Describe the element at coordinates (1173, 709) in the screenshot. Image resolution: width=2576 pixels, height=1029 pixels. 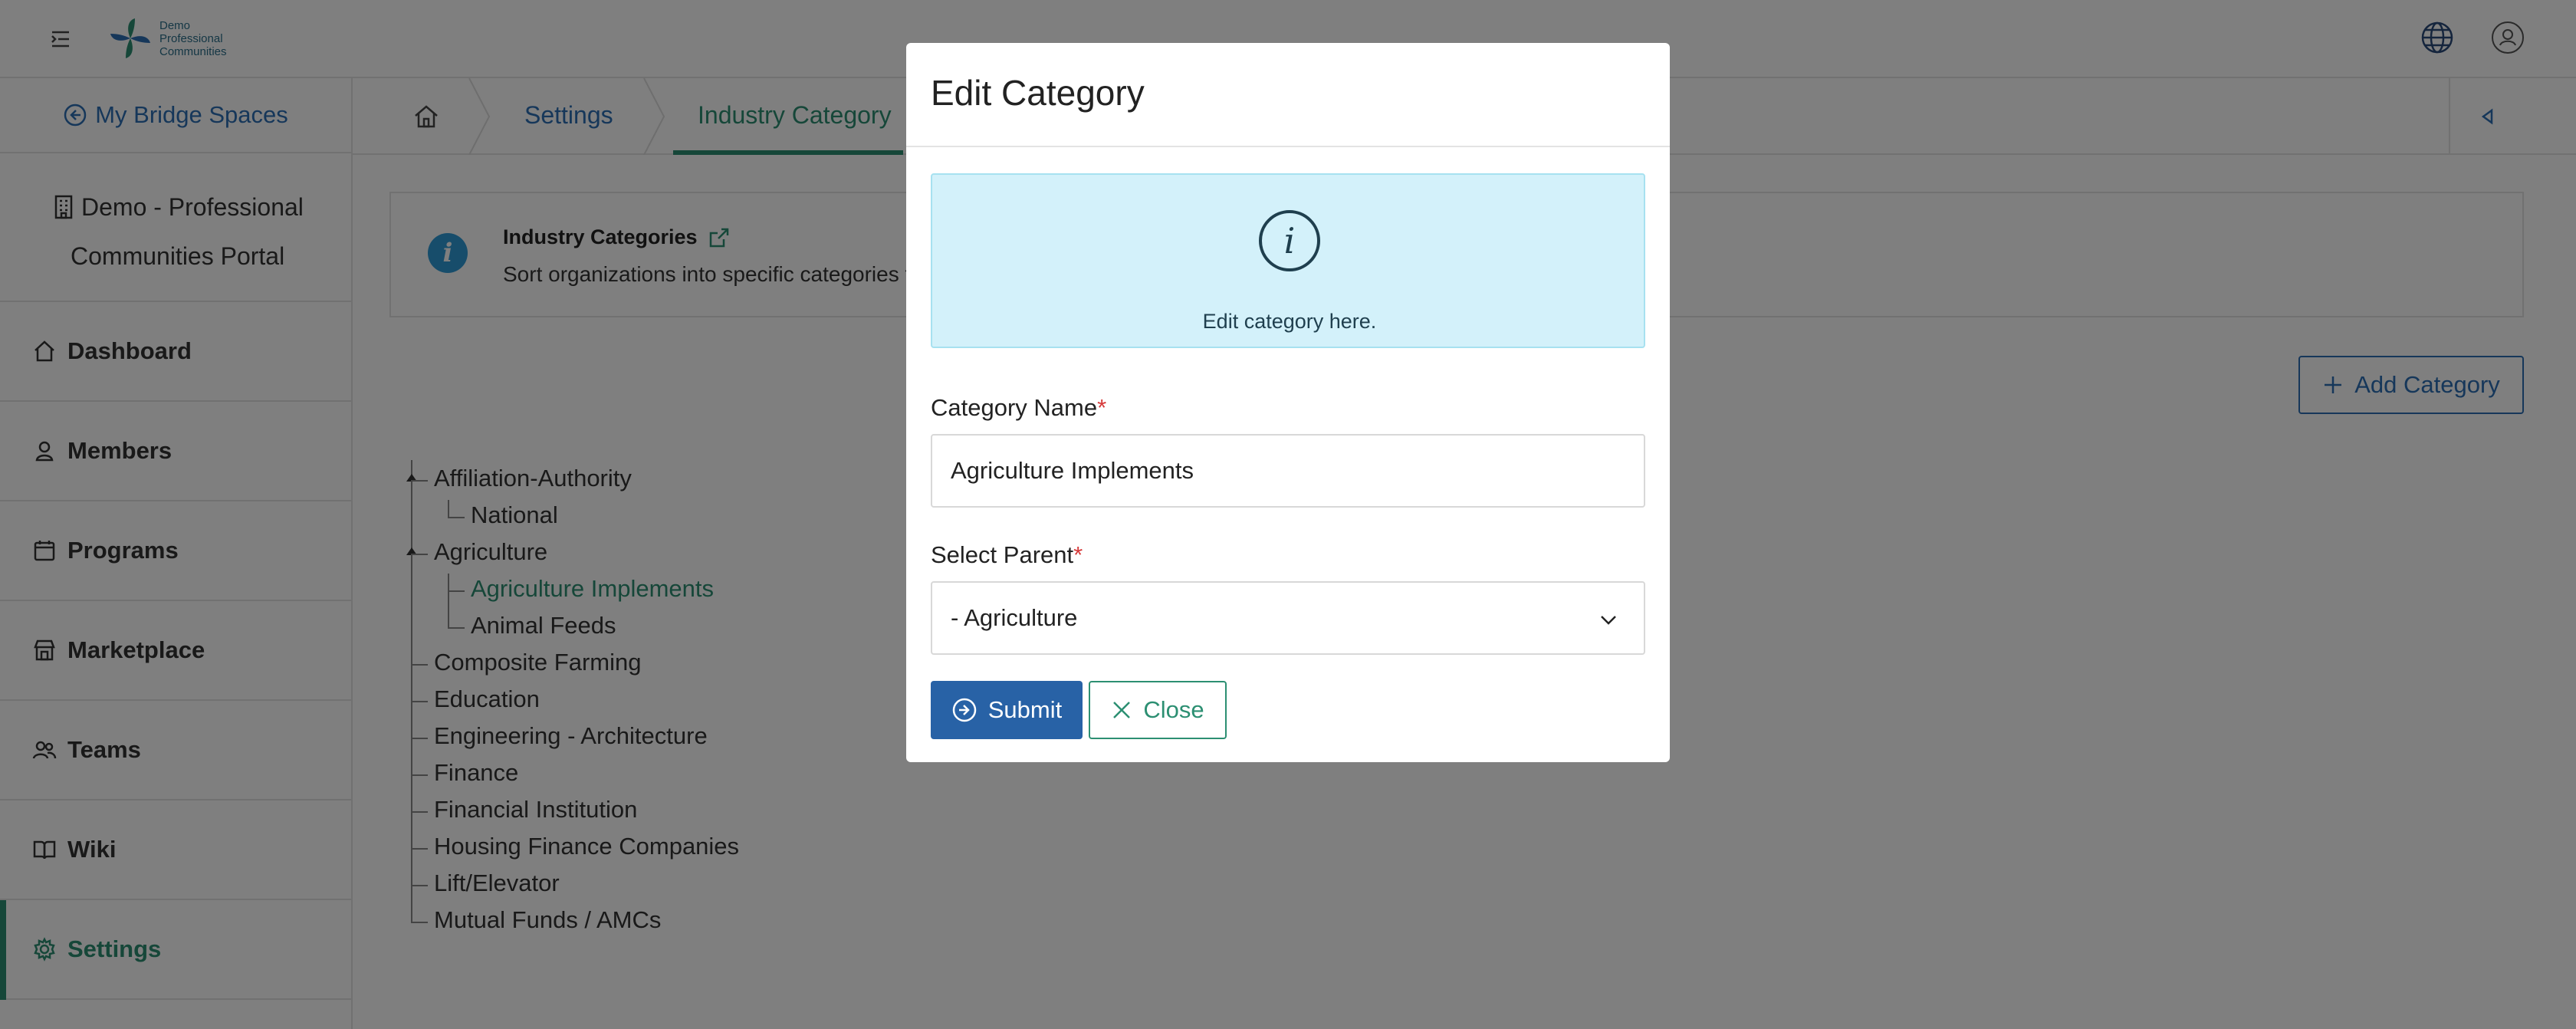
I see `close-label: Close` at that location.